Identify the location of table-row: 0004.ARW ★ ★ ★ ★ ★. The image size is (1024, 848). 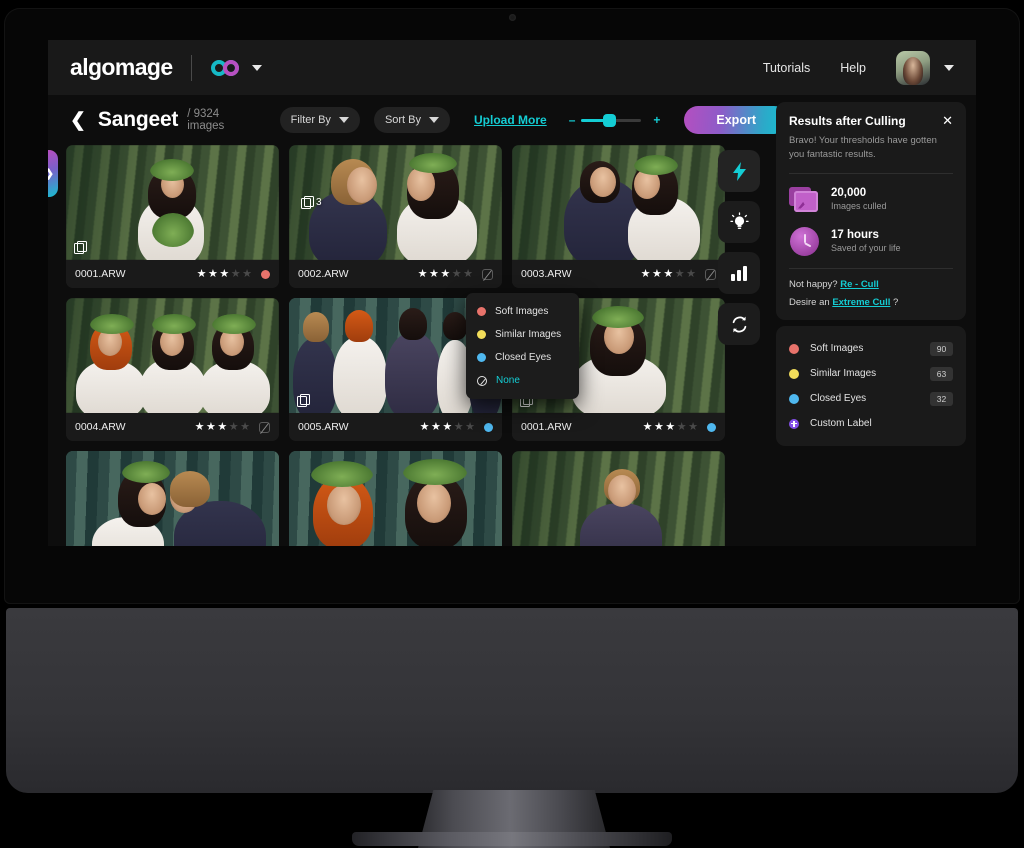
(172, 369).